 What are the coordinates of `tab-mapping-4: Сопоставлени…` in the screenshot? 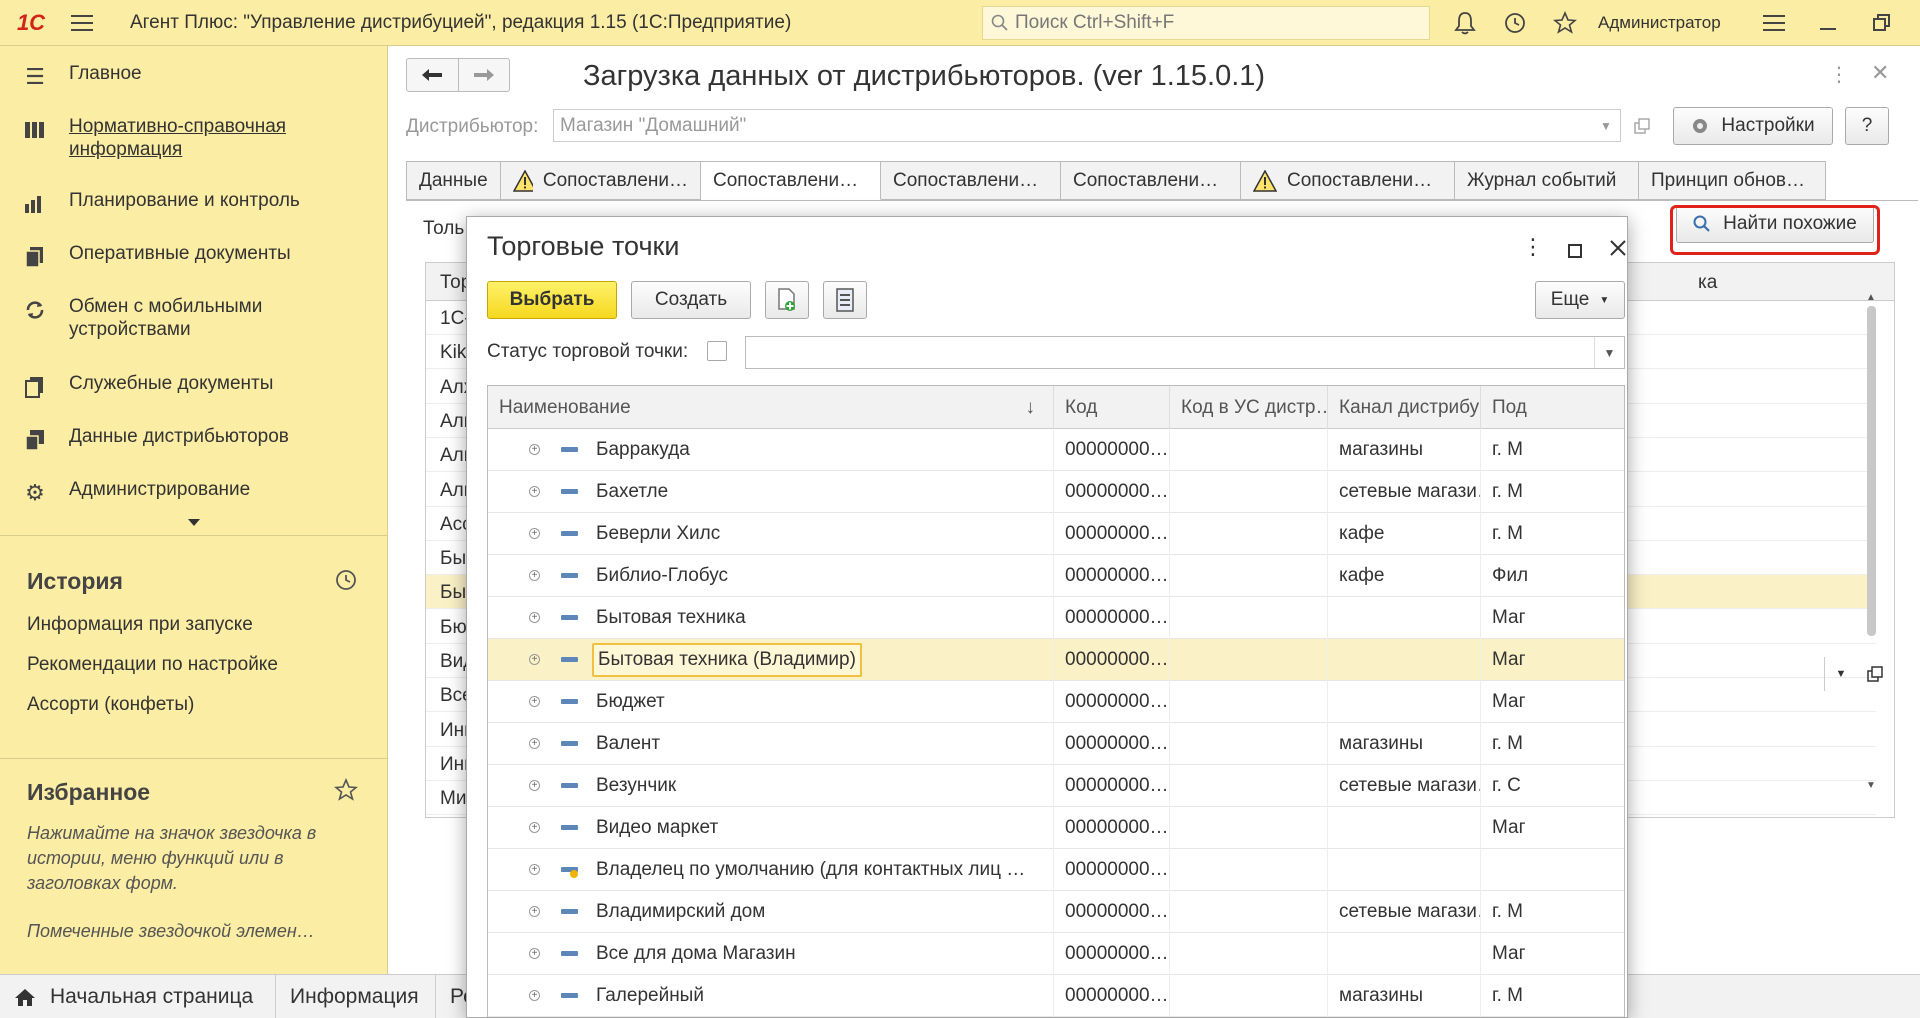 It's located at (1151, 180).